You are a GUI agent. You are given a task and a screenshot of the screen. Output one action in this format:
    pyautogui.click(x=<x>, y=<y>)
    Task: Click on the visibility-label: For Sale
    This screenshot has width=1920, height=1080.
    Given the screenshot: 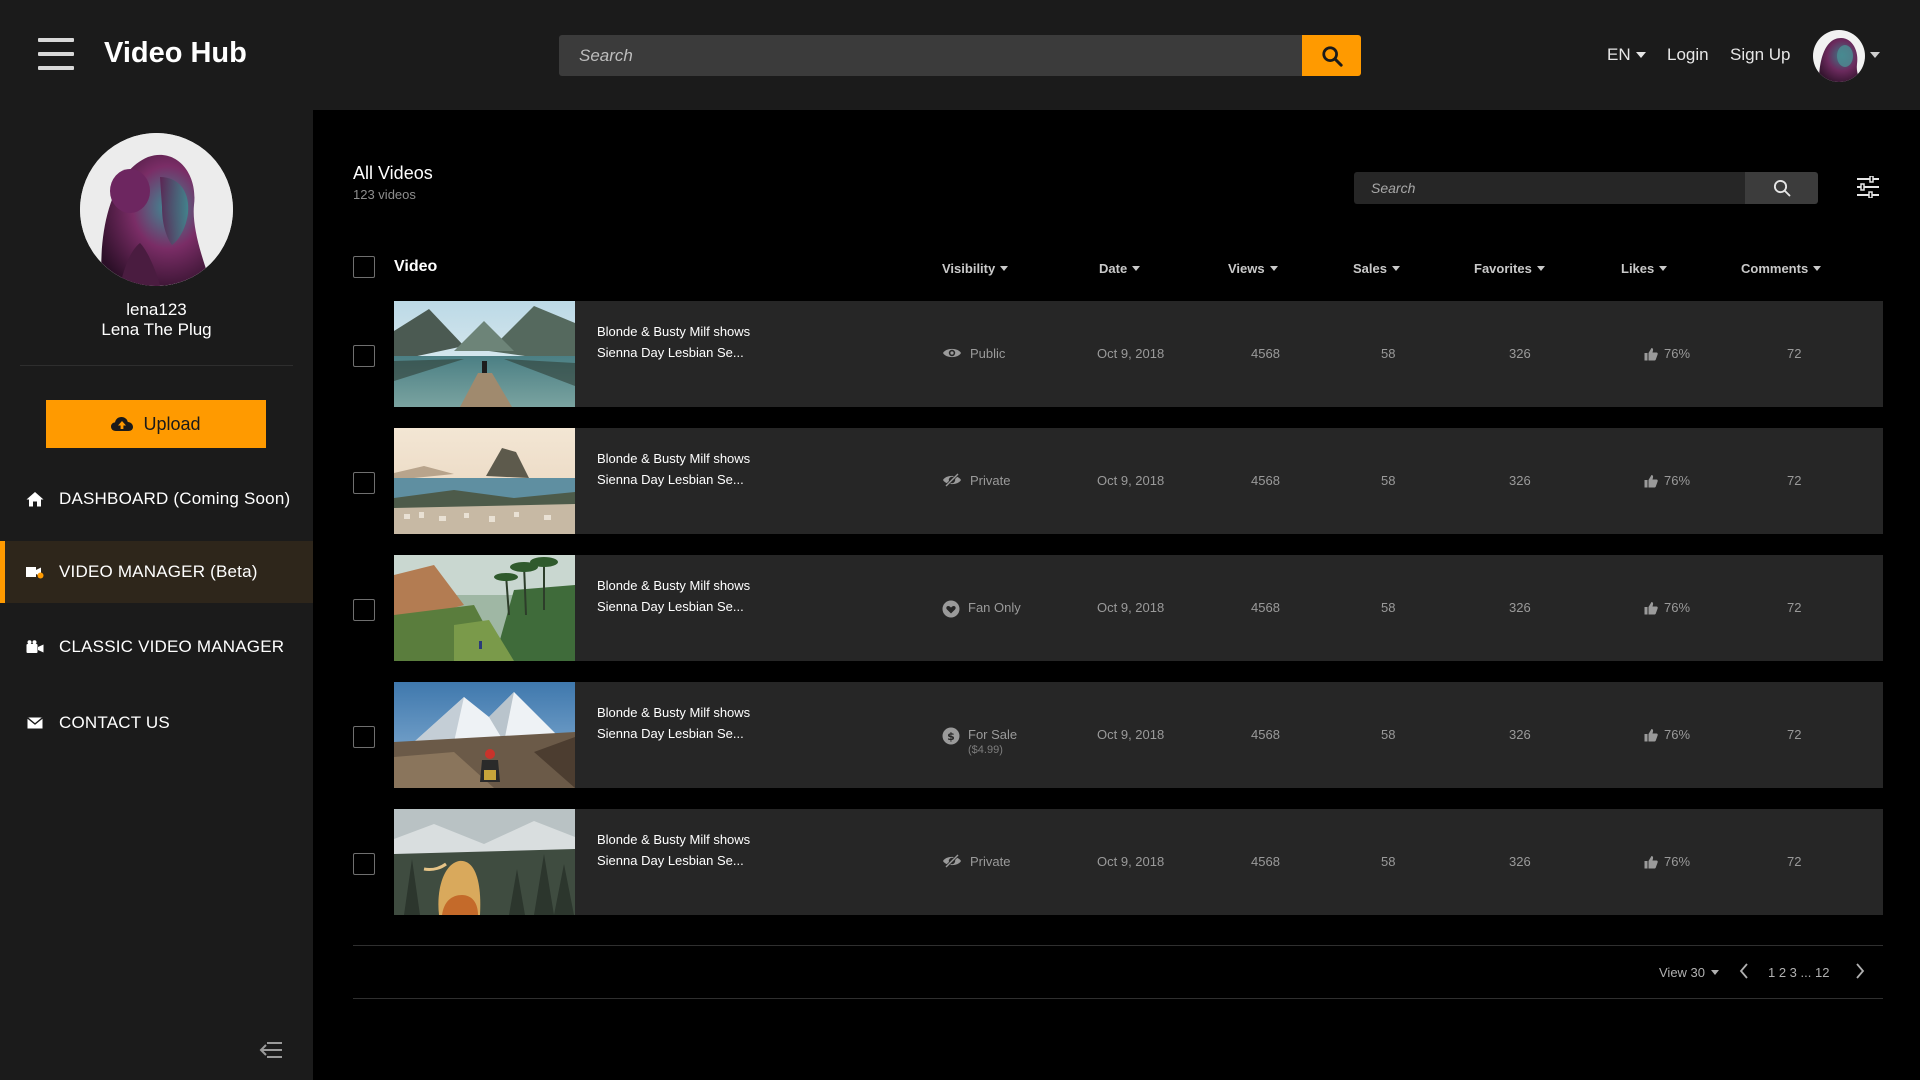 What is the action you would take?
    pyautogui.click(x=993, y=734)
    